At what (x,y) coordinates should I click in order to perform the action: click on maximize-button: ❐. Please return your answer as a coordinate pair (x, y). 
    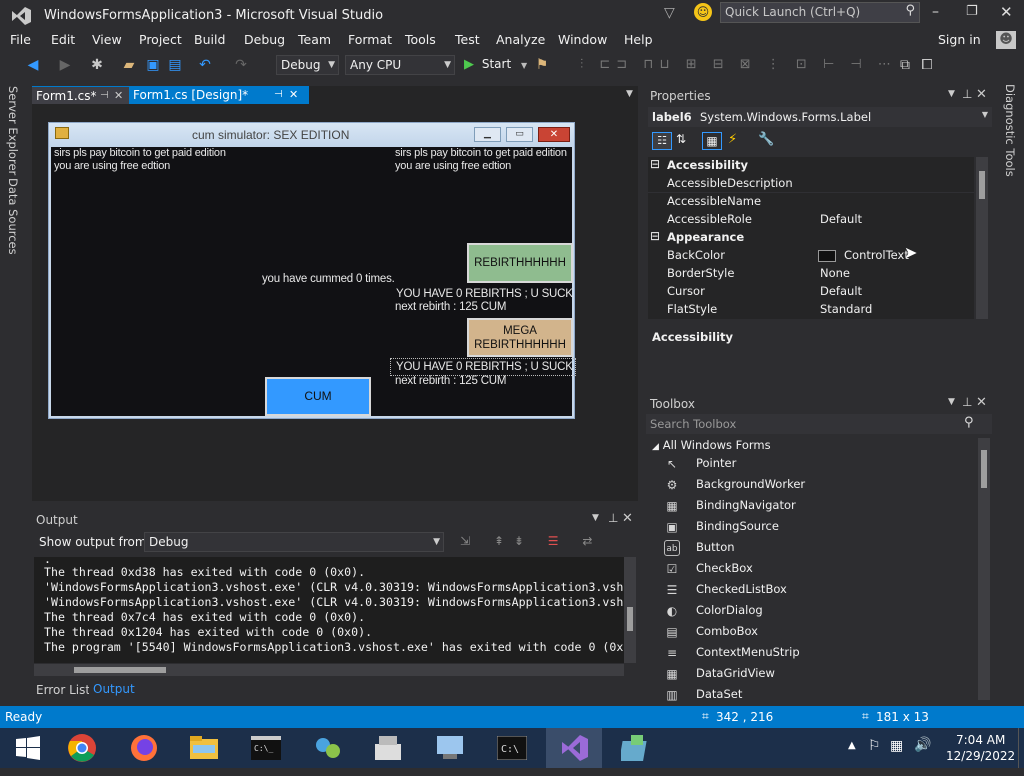
    Looking at the image, I should click on (972, 11).